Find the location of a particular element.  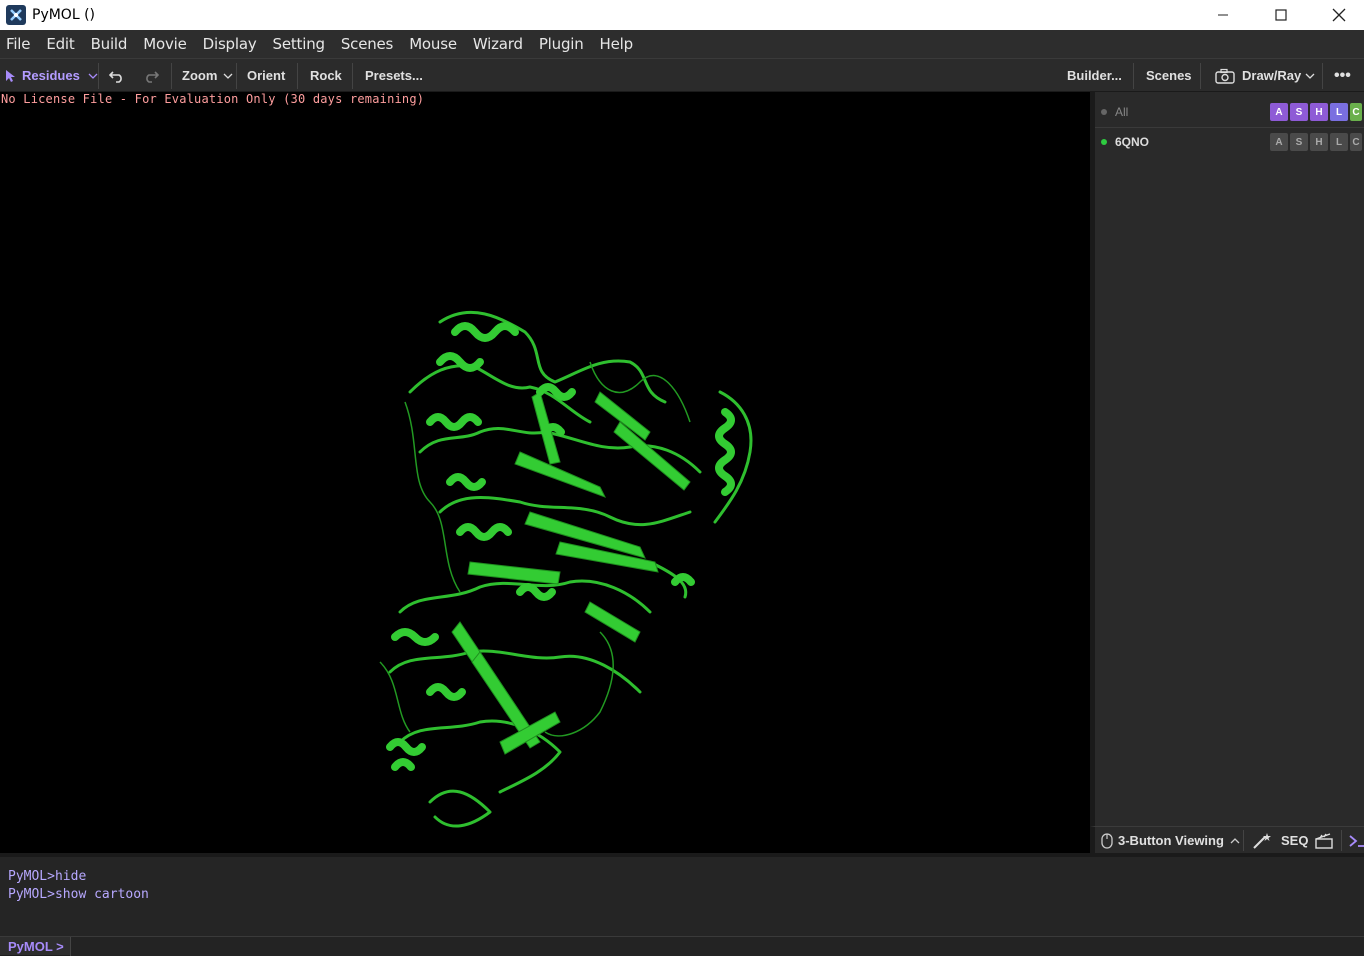

maximize-icon is located at coordinates (1281, 15).